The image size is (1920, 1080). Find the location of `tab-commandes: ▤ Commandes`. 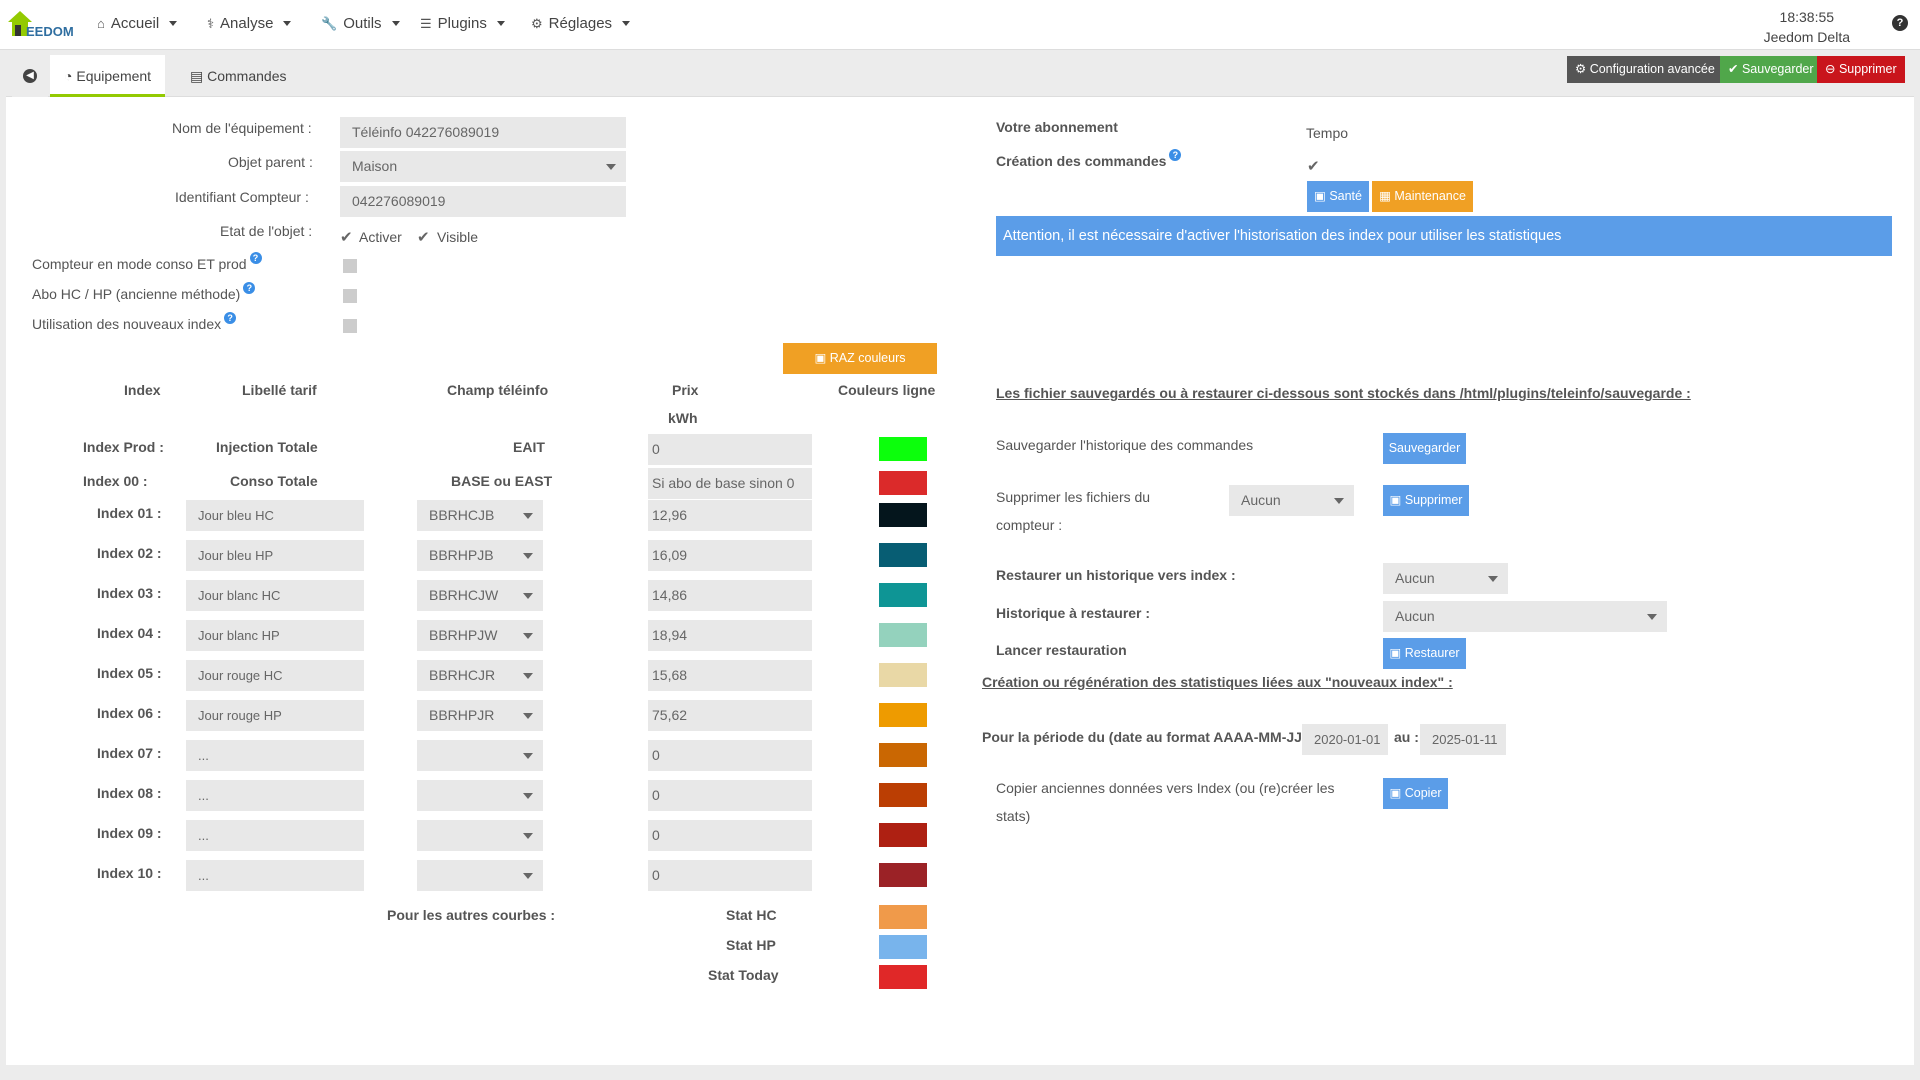

tab-commandes: ▤ Commandes is located at coordinates (238, 76).